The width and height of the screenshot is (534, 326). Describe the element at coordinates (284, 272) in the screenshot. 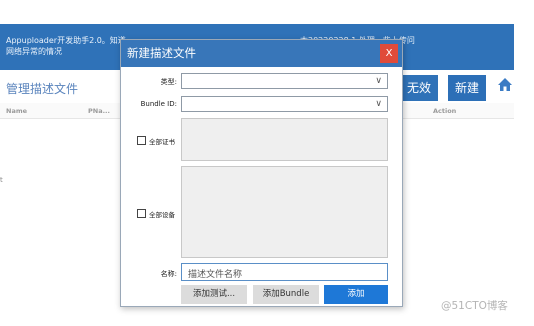

I see `profile-name-input: 描述文件名称` at that location.